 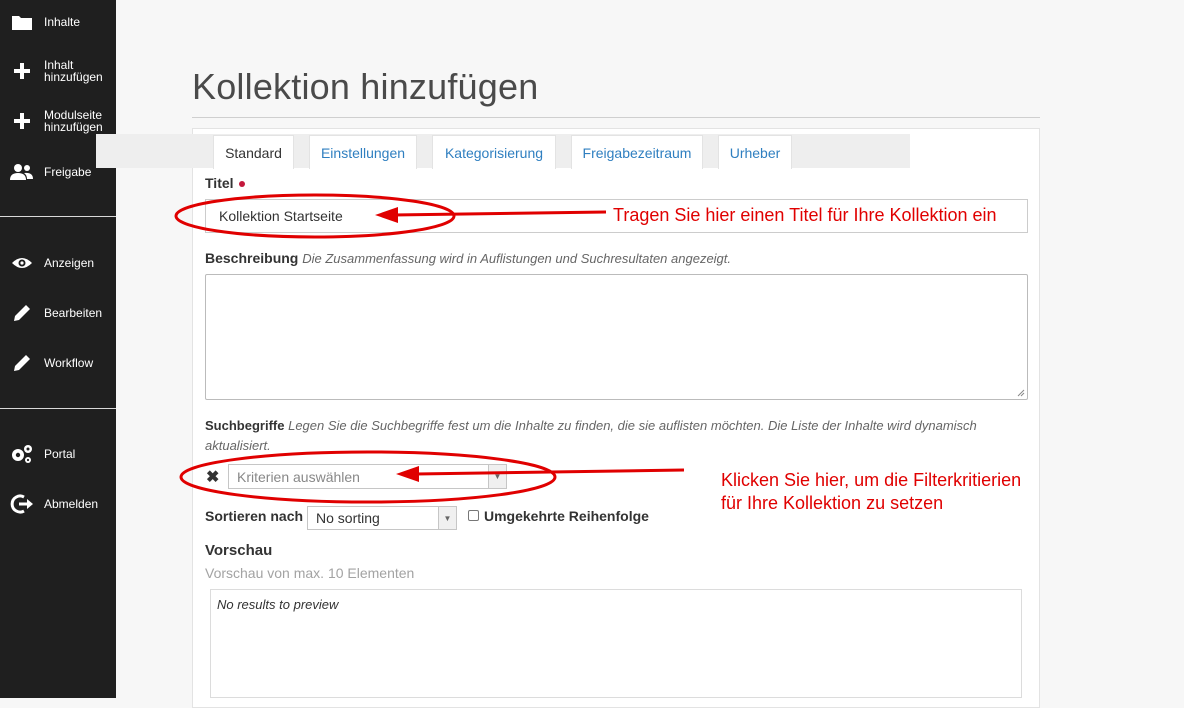 I want to click on logout-icon, so click(x=22, y=504).